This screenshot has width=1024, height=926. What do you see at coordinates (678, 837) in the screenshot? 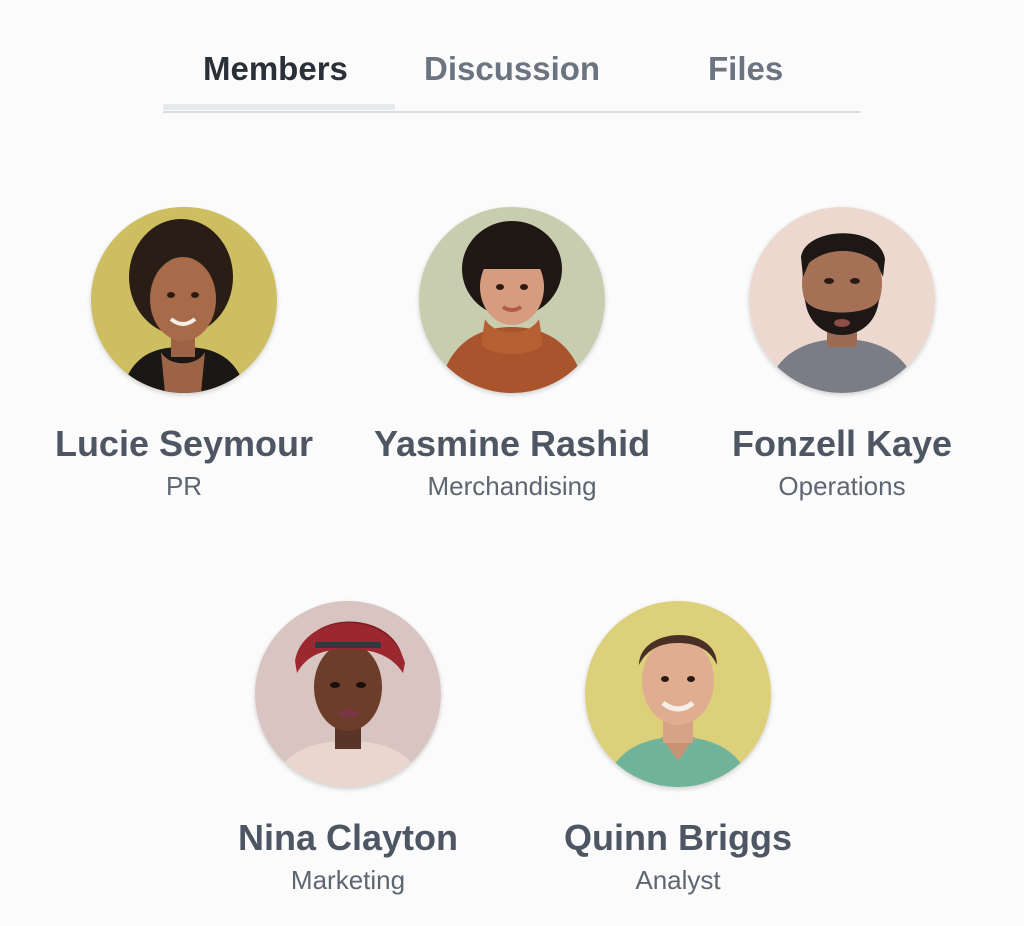
I see `member-name: Quinn Briggs` at bounding box center [678, 837].